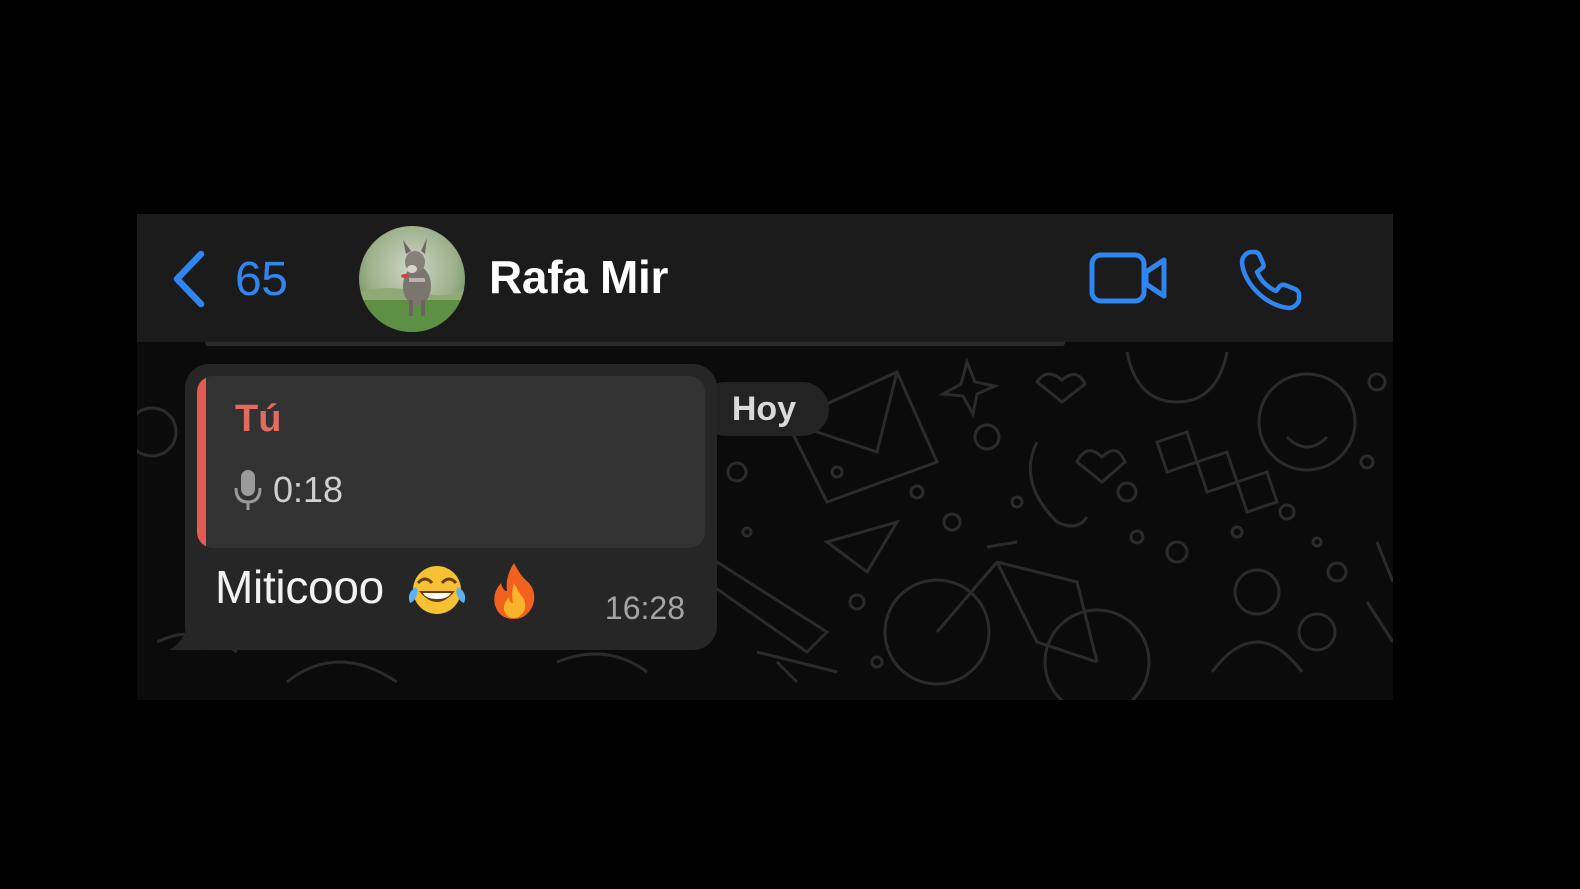 This screenshot has width=1580, height=889. Describe the element at coordinates (201, 462) in the screenshot. I see `quote-accent-bar` at that location.